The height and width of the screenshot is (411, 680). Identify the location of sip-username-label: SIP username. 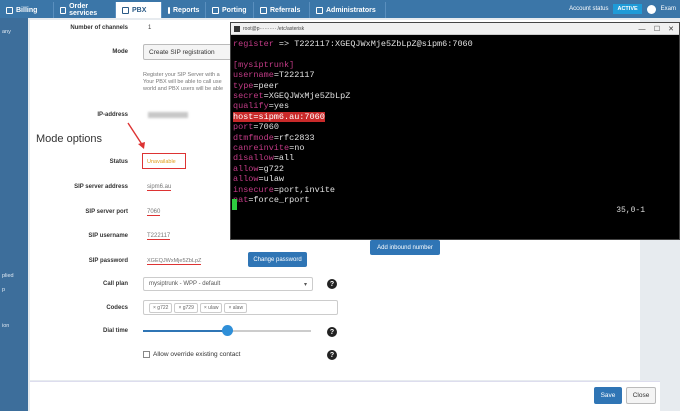
(108, 236).